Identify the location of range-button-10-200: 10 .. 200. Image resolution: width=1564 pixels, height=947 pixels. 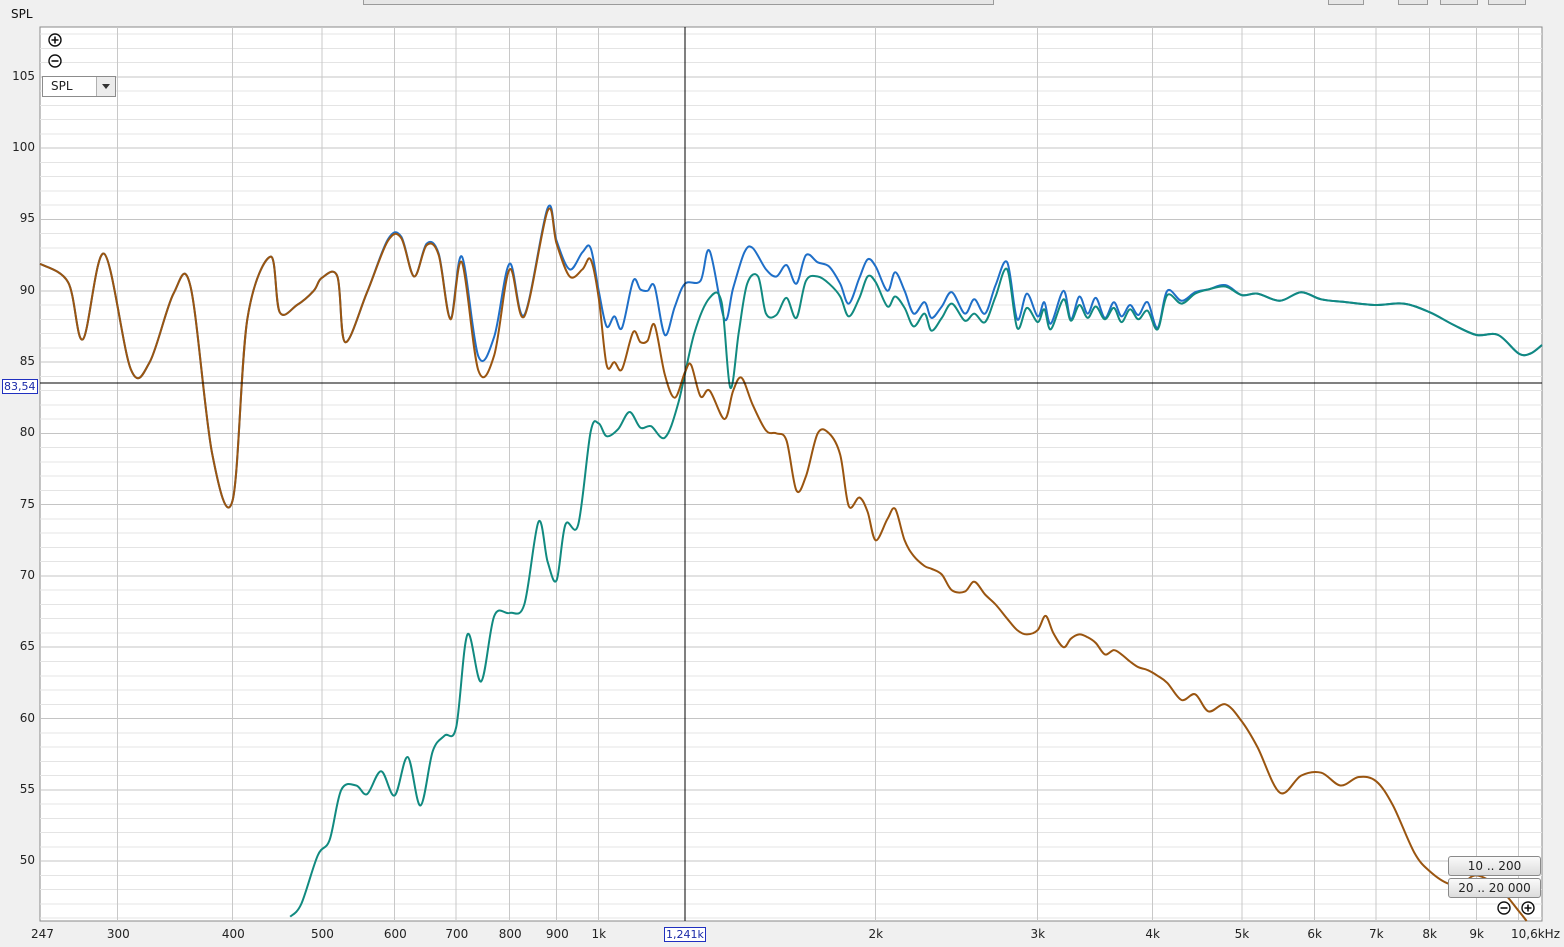
(1494, 866).